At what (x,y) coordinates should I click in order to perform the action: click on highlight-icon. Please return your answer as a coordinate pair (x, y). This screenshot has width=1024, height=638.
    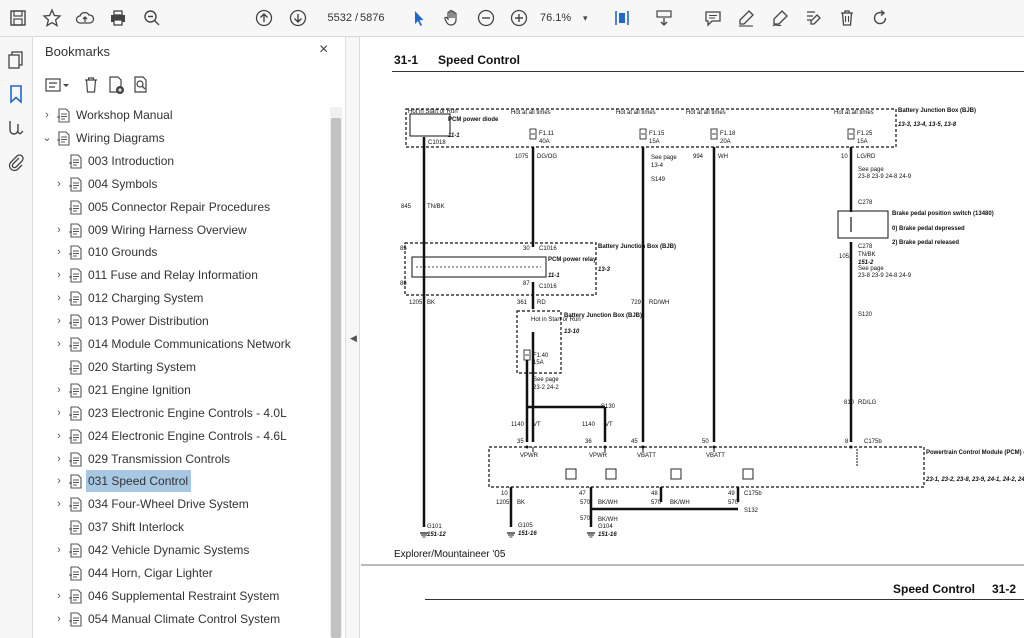
    Looking at the image, I should click on (746, 18).